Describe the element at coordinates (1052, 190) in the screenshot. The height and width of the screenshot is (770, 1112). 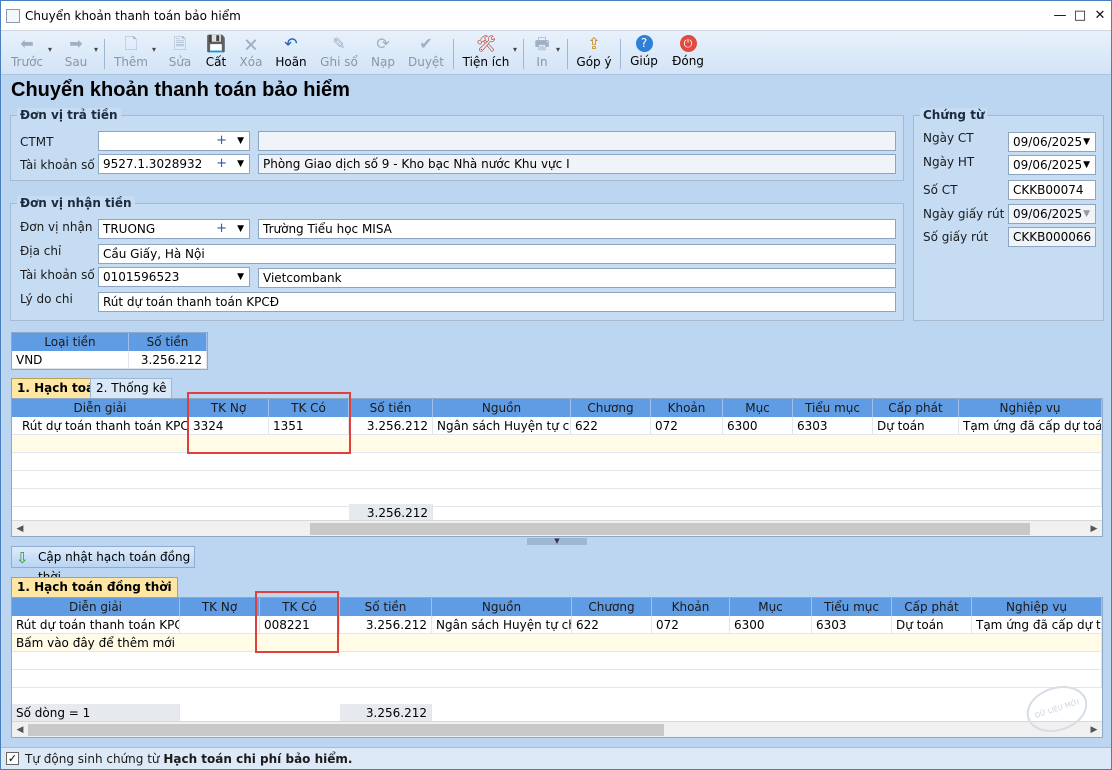
I see `so-ct-input: CKKB00074` at that location.